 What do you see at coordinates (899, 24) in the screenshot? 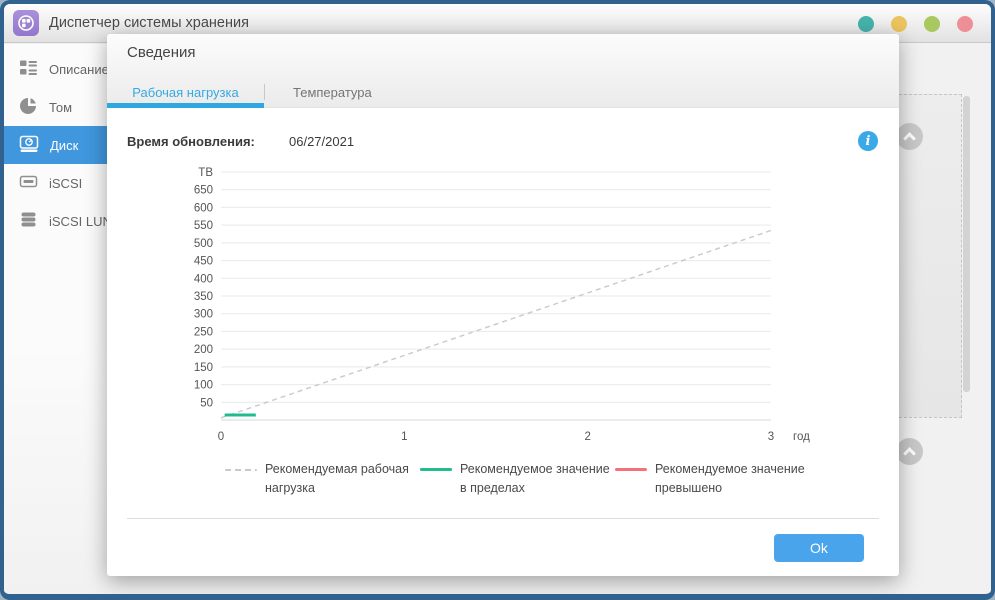
I see `dot-yellow` at bounding box center [899, 24].